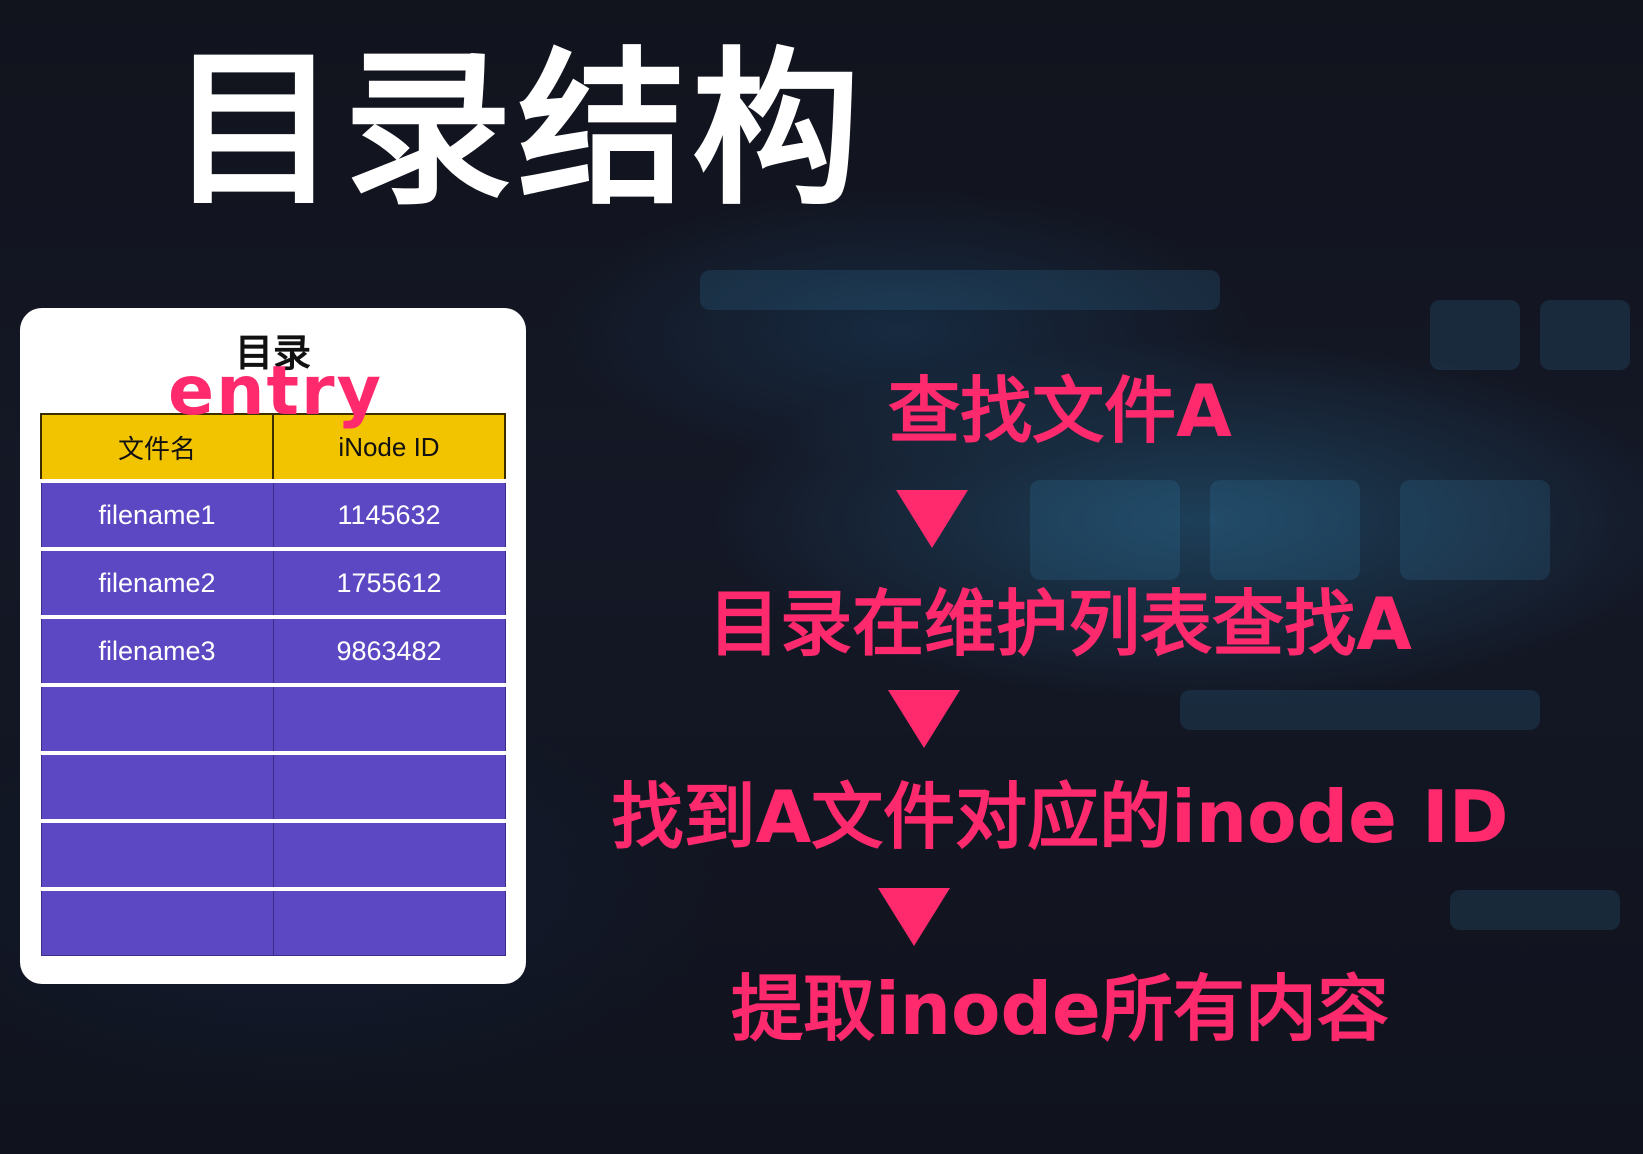 Image resolution: width=1643 pixels, height=1154 pixels. Describe the element at coordinates (157, 650) in the screenshot. I see `filename-cell: filename3` at that location.